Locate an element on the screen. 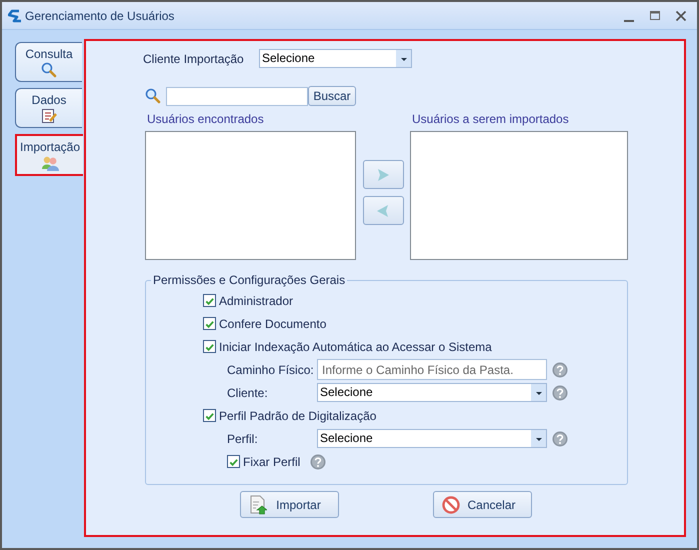 This screenshot has height=550, width=699. users-icon is located at coordinates (50, 162).